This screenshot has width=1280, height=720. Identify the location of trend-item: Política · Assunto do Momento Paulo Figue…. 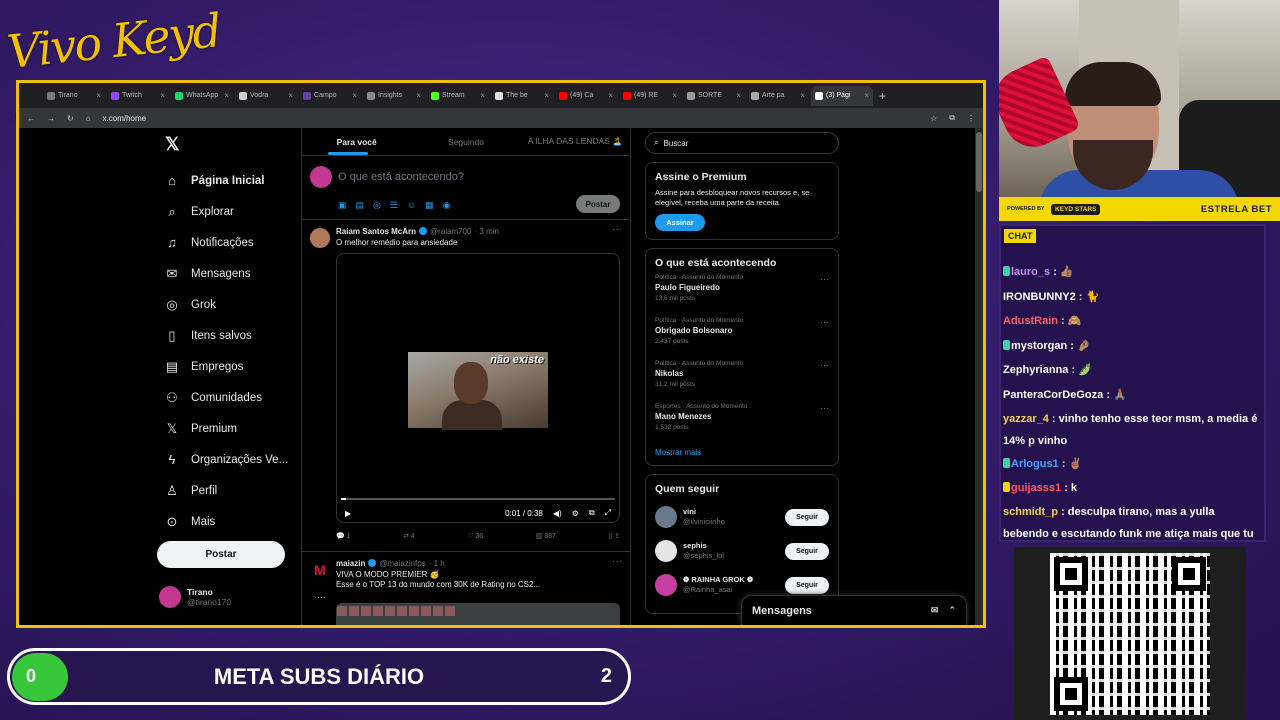
(742, 295).